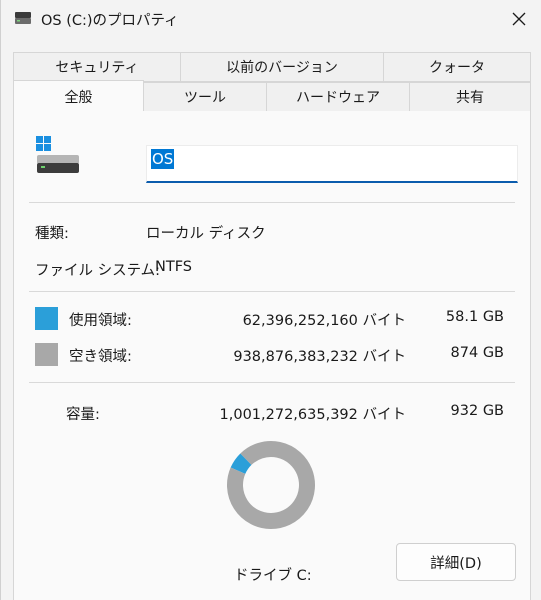 Image resolution: width=541 pixels, height=600 pixels. What do you see at coordinates (470, 97) in the screenshot?
I see `tab-sharing: 共有` at bounding box center [470, 97].